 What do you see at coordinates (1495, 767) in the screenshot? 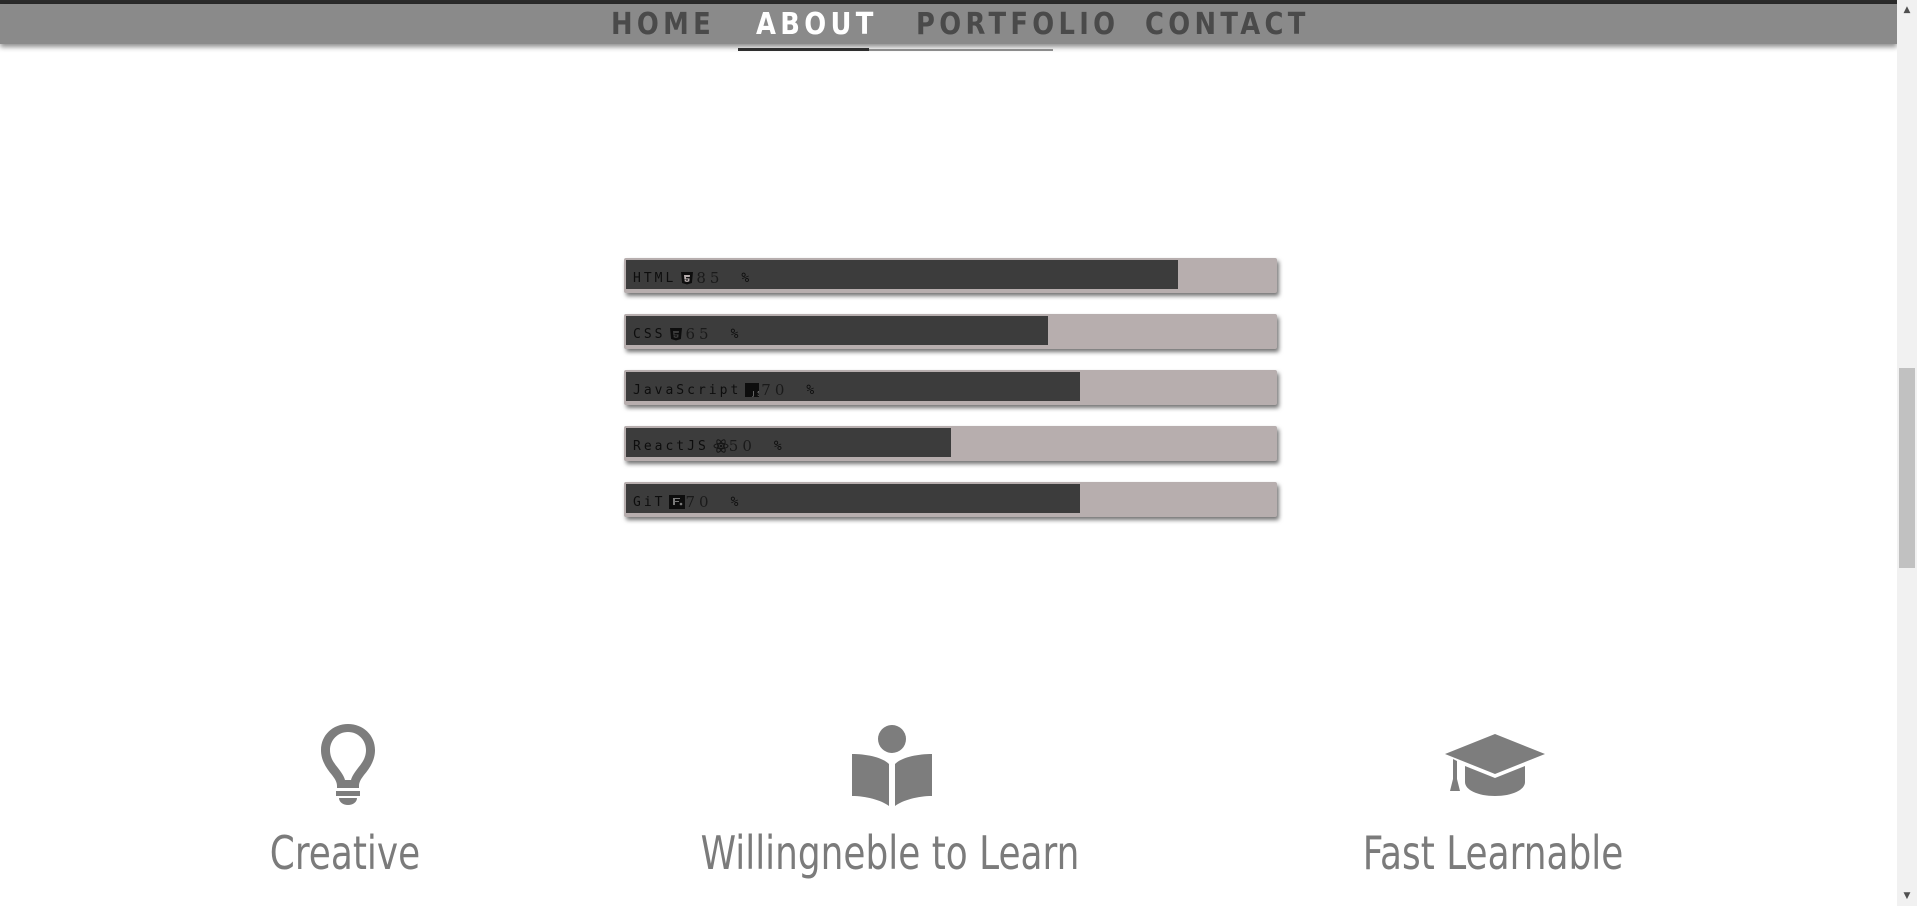
I see `graduation-cap-icon` at bounding box center [1495, 767].